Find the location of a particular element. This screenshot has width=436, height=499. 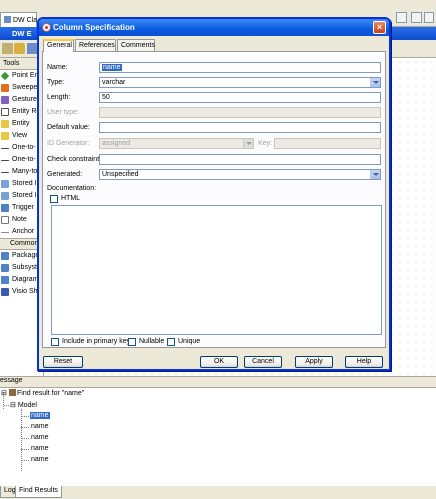

length-field: 50 is located at coordinates (240, 97).